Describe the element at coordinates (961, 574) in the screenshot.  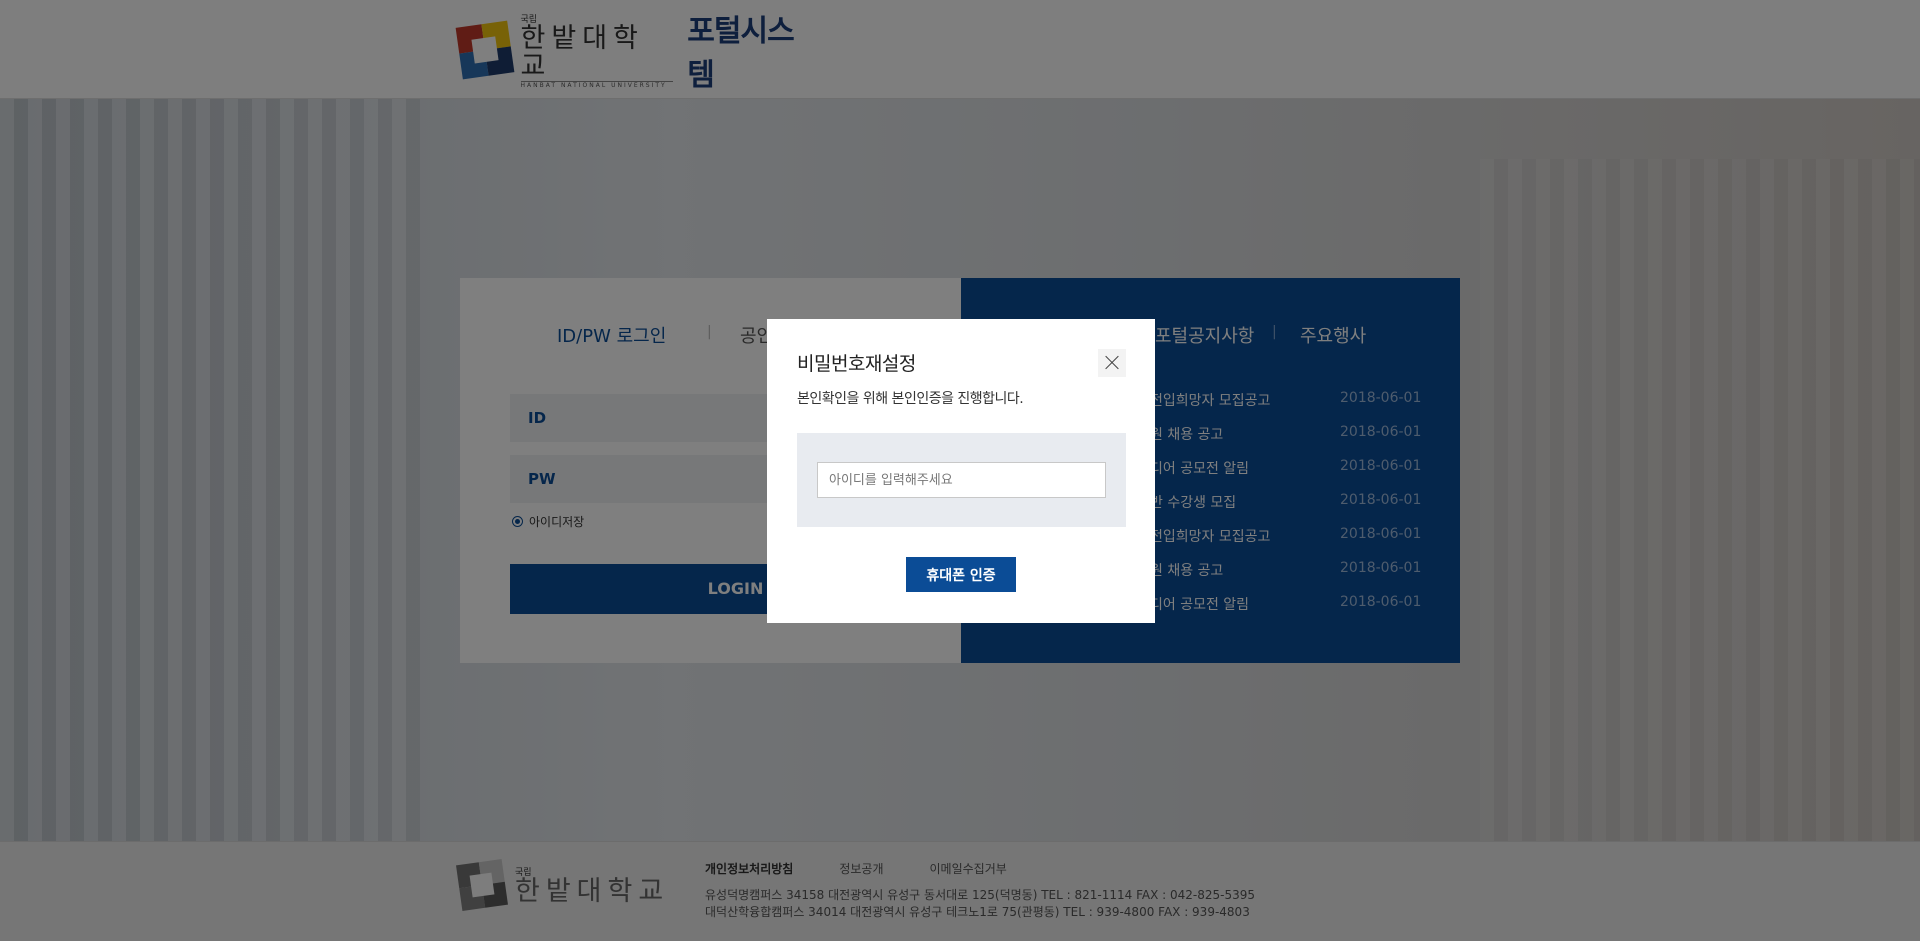
I see `phone-verify-button: 휴대폰 인증` at that location.